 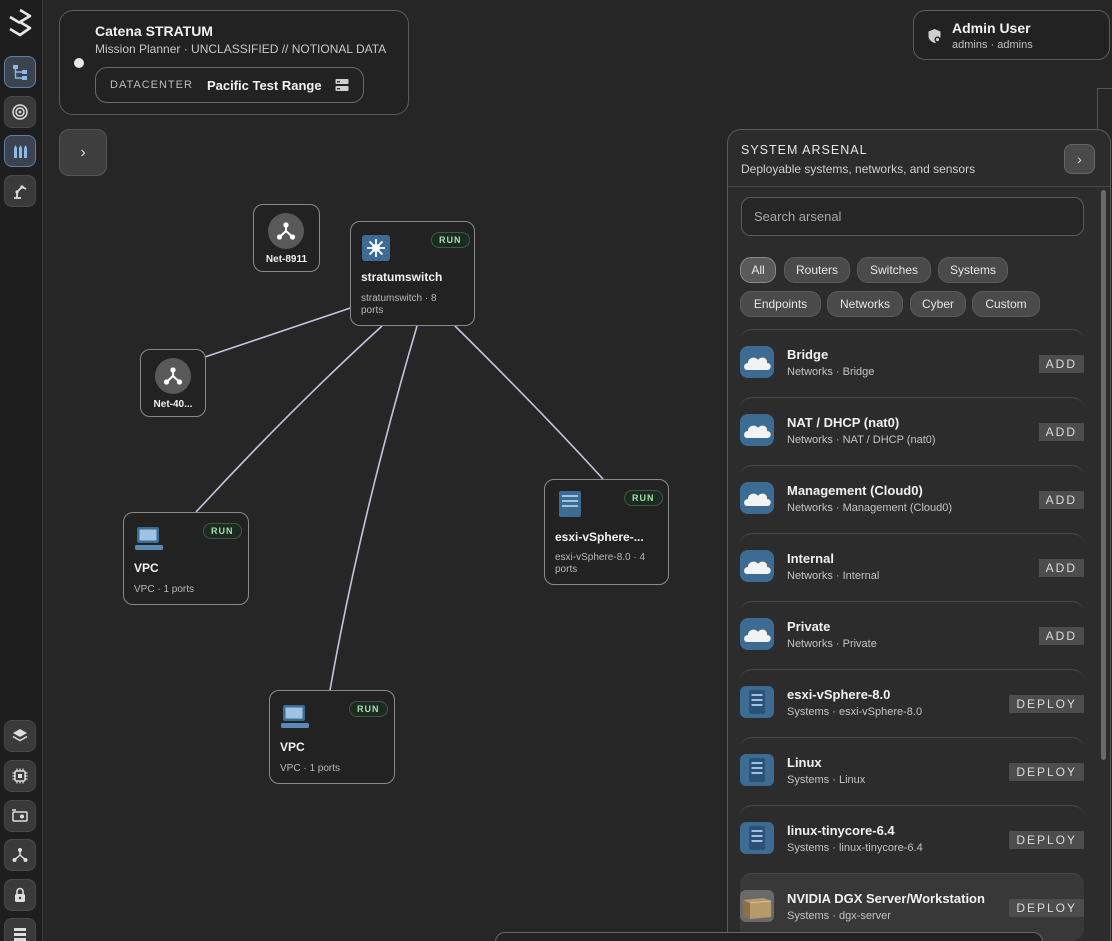 I want to click on server-rack-icon, so click(x=342, y=85).